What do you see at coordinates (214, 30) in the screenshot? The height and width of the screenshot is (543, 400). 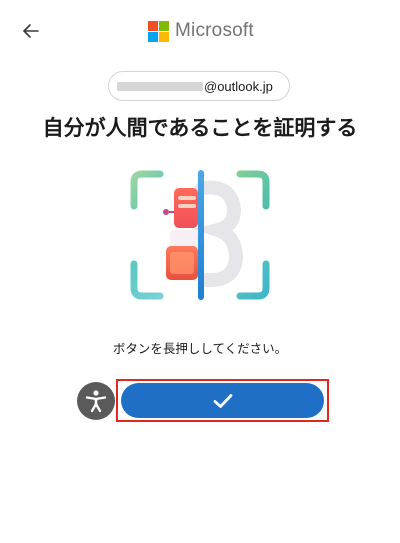 I see `brand-name: Microsoft` at bounding box center [214, 30].